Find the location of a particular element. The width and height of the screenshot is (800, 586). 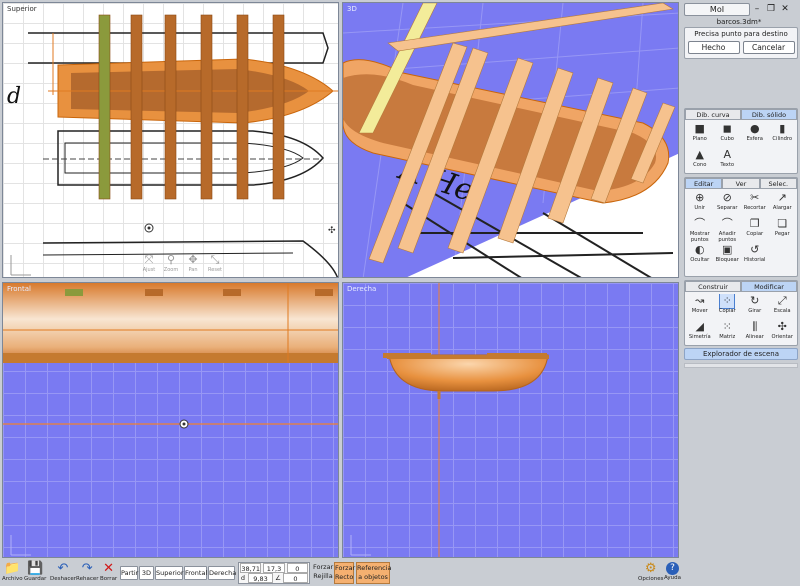

close-icon: ✕ is located at coordinates (785, 9).